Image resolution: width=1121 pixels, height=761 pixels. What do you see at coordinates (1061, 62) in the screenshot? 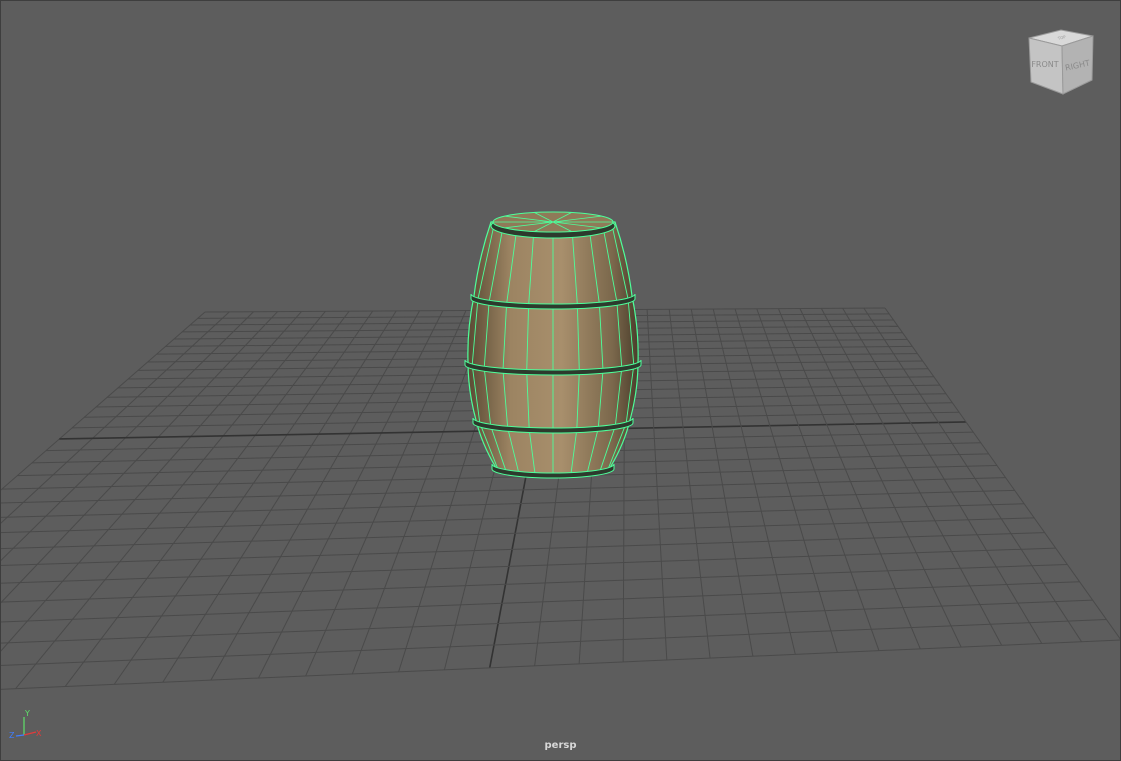
I see `view-cube: TOP FRONT RIGHT` at bounding box center [1061, 62].